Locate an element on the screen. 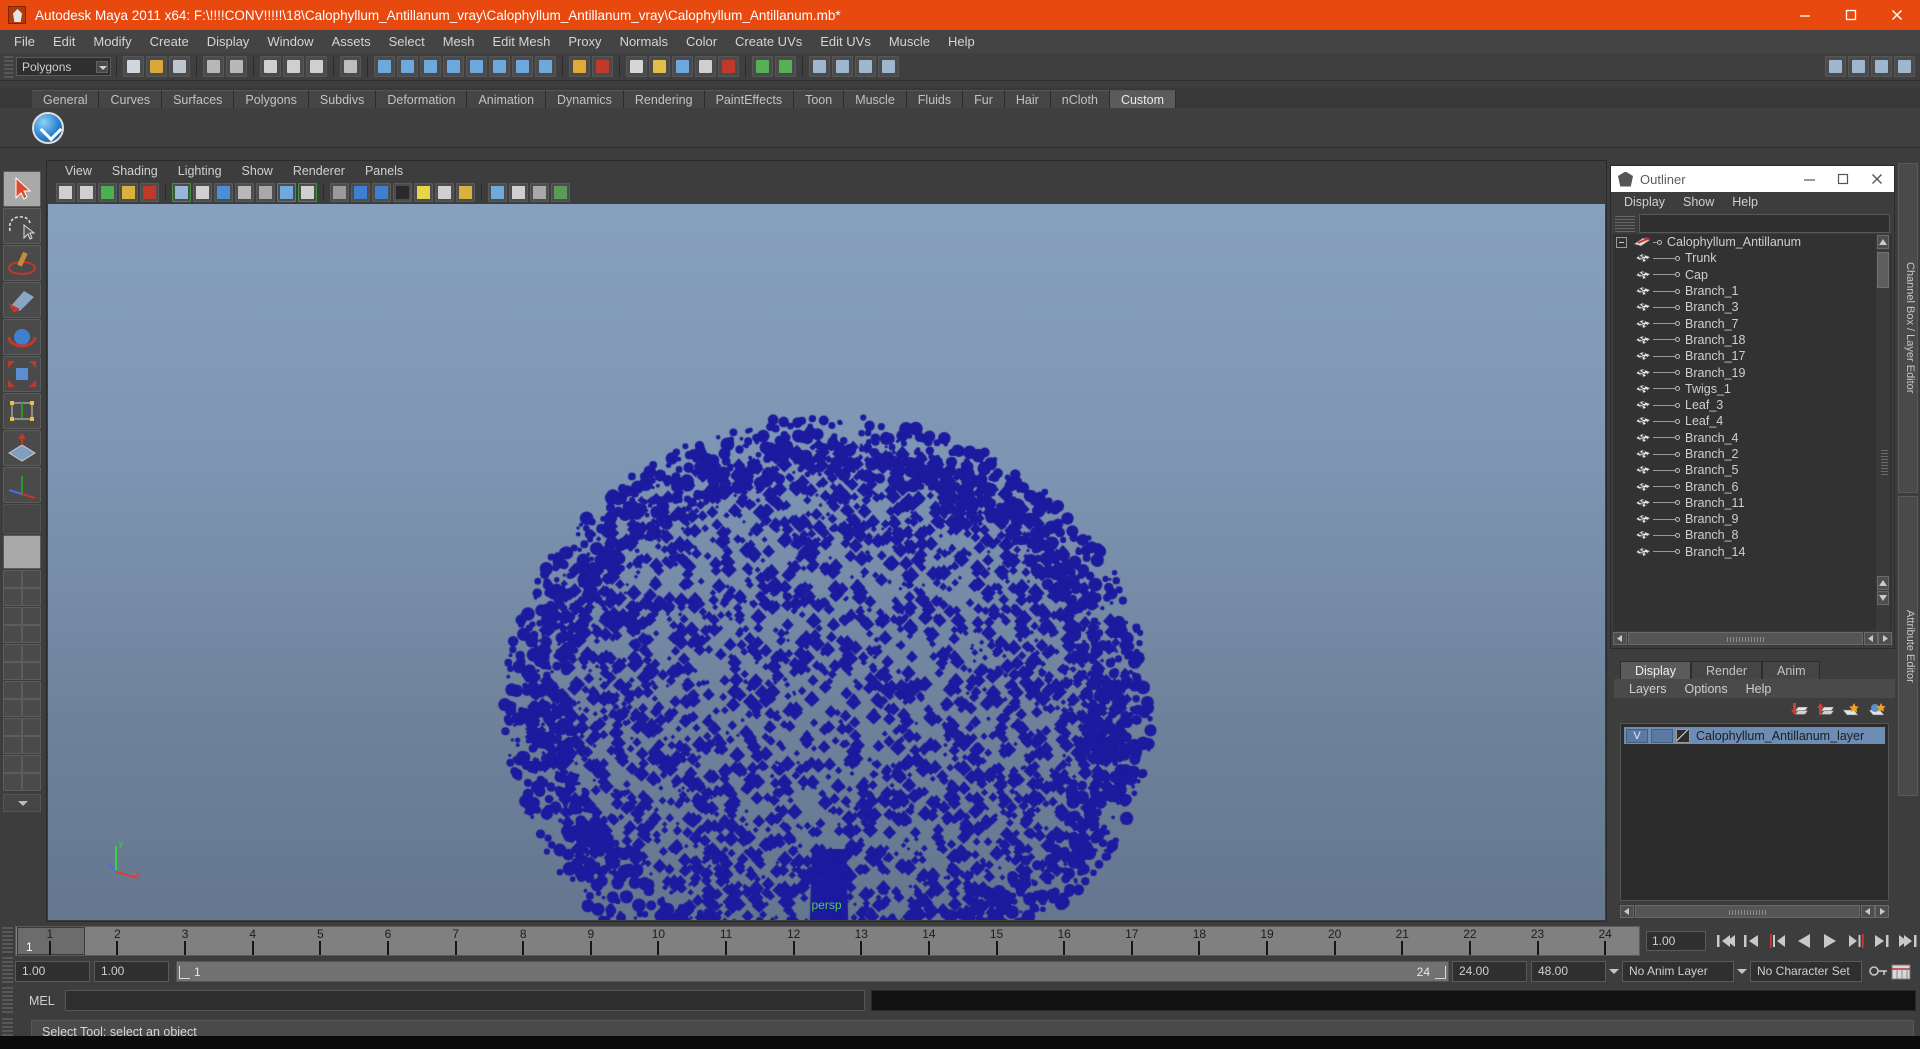  shelf-tab-ncloth: nCloth is located at coordinates (1080, 99).